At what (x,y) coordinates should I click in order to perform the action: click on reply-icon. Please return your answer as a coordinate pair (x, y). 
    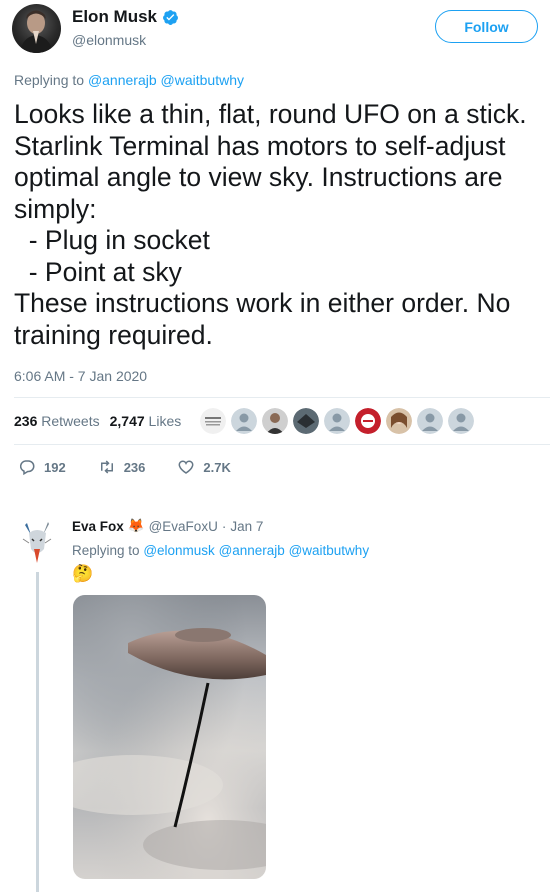
    Looking at the image, I should click on (27, 468).